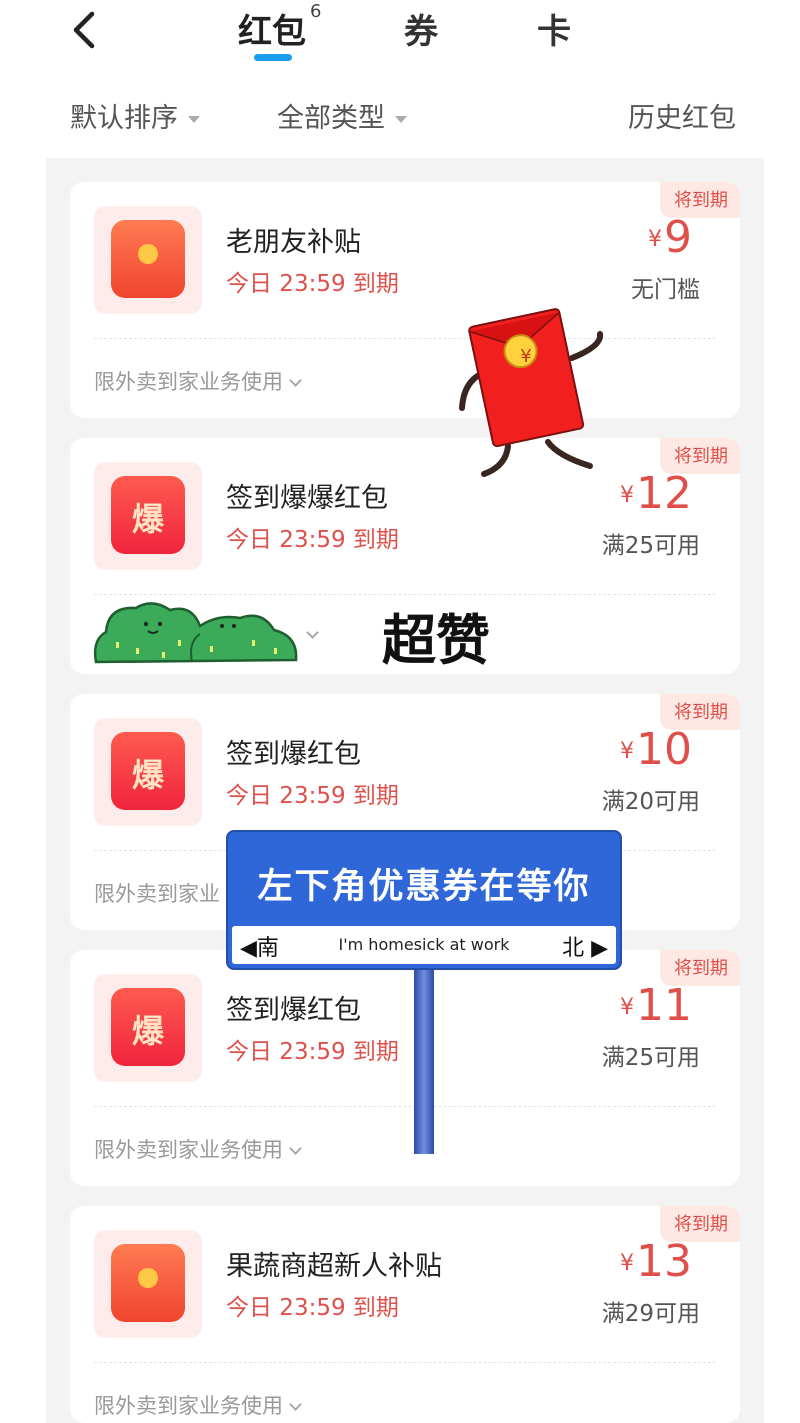  Describe the element at coordinates (554, 28) in the screenshot. I see `tab-cards: 卡` at that location.